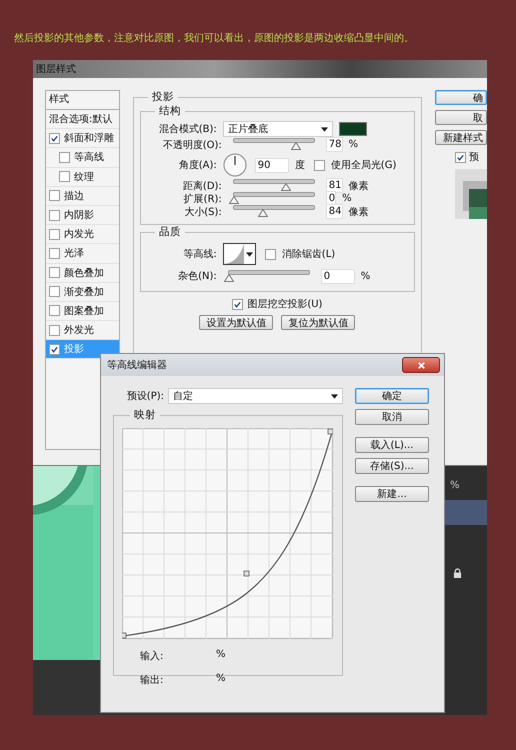 This screenshot has width=516, height=750. Describe the element at coordinates (82, 100) in the screenshot. I see `list-header: 样式` at that location.